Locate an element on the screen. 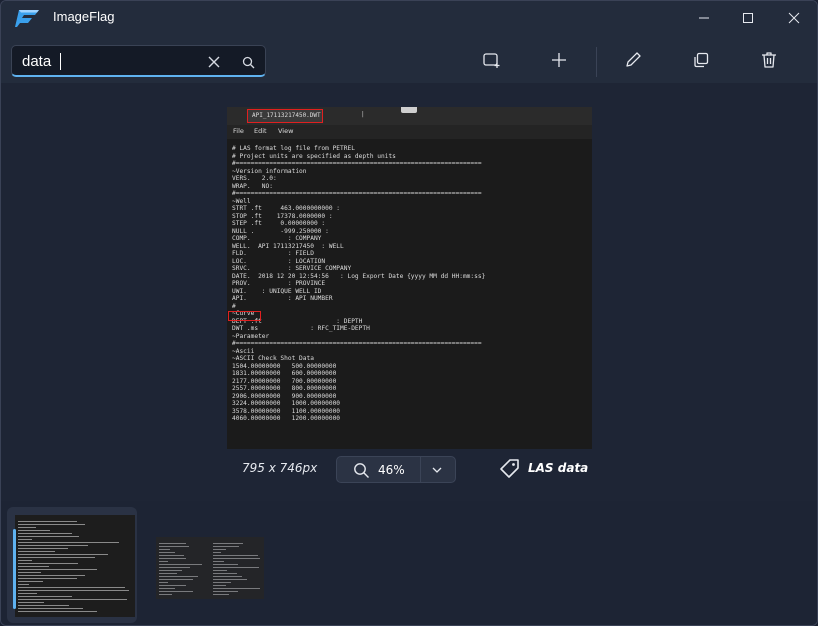 This screenshot has width=818, height=626. maximize-icon is located at coordinates (748, 18).